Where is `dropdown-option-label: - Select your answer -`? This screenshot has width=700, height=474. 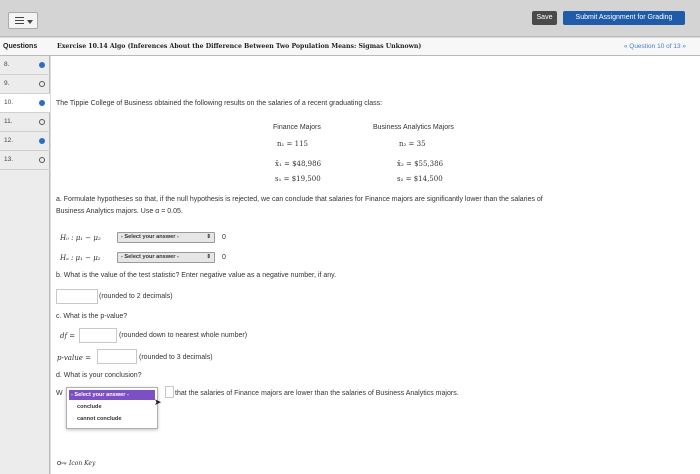 dropdown-option-label: - Select your answer - is located at coordinates (100, 395).